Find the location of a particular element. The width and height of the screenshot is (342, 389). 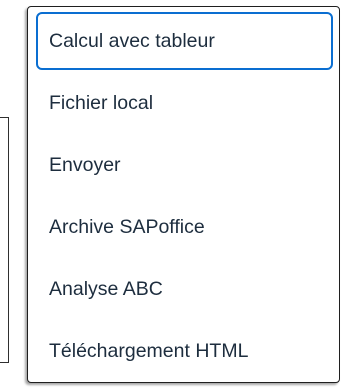

menu-item-spreadsheet: Calcul avec tableur is located at coordinates (184, 41).